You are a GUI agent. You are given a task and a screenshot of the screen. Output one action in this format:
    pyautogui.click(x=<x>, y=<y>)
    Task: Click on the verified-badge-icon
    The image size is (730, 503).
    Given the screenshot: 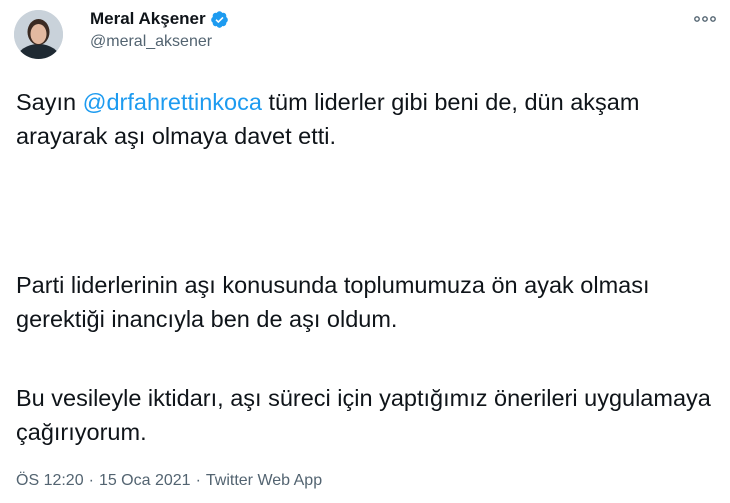 What is the action you would take?
    pyautogui.click(x=219, y=19)
    